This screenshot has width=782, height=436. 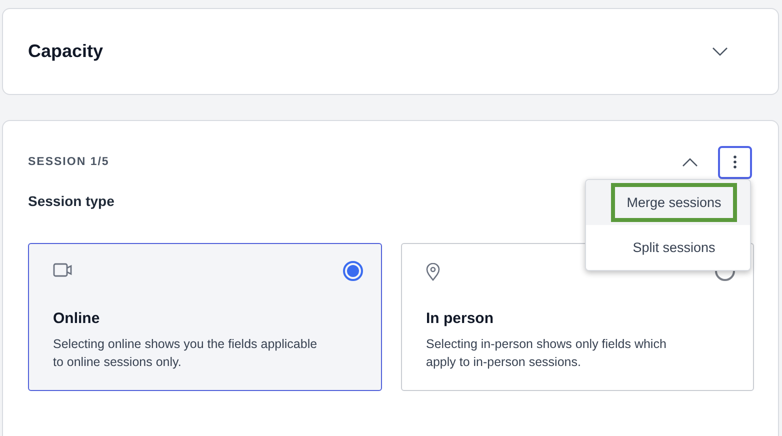 I want to click on option-title: In person, so click(x=460, y=318).